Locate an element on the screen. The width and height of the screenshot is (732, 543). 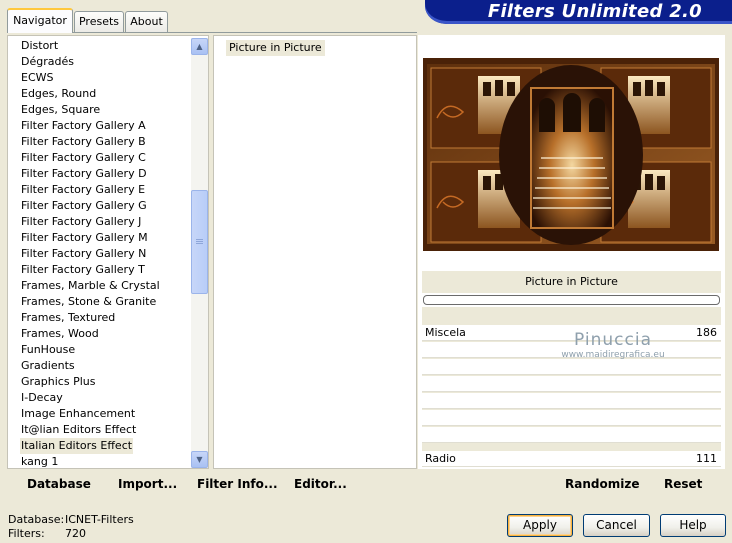
slider-value: 111 is located at coordinates (706, 458).